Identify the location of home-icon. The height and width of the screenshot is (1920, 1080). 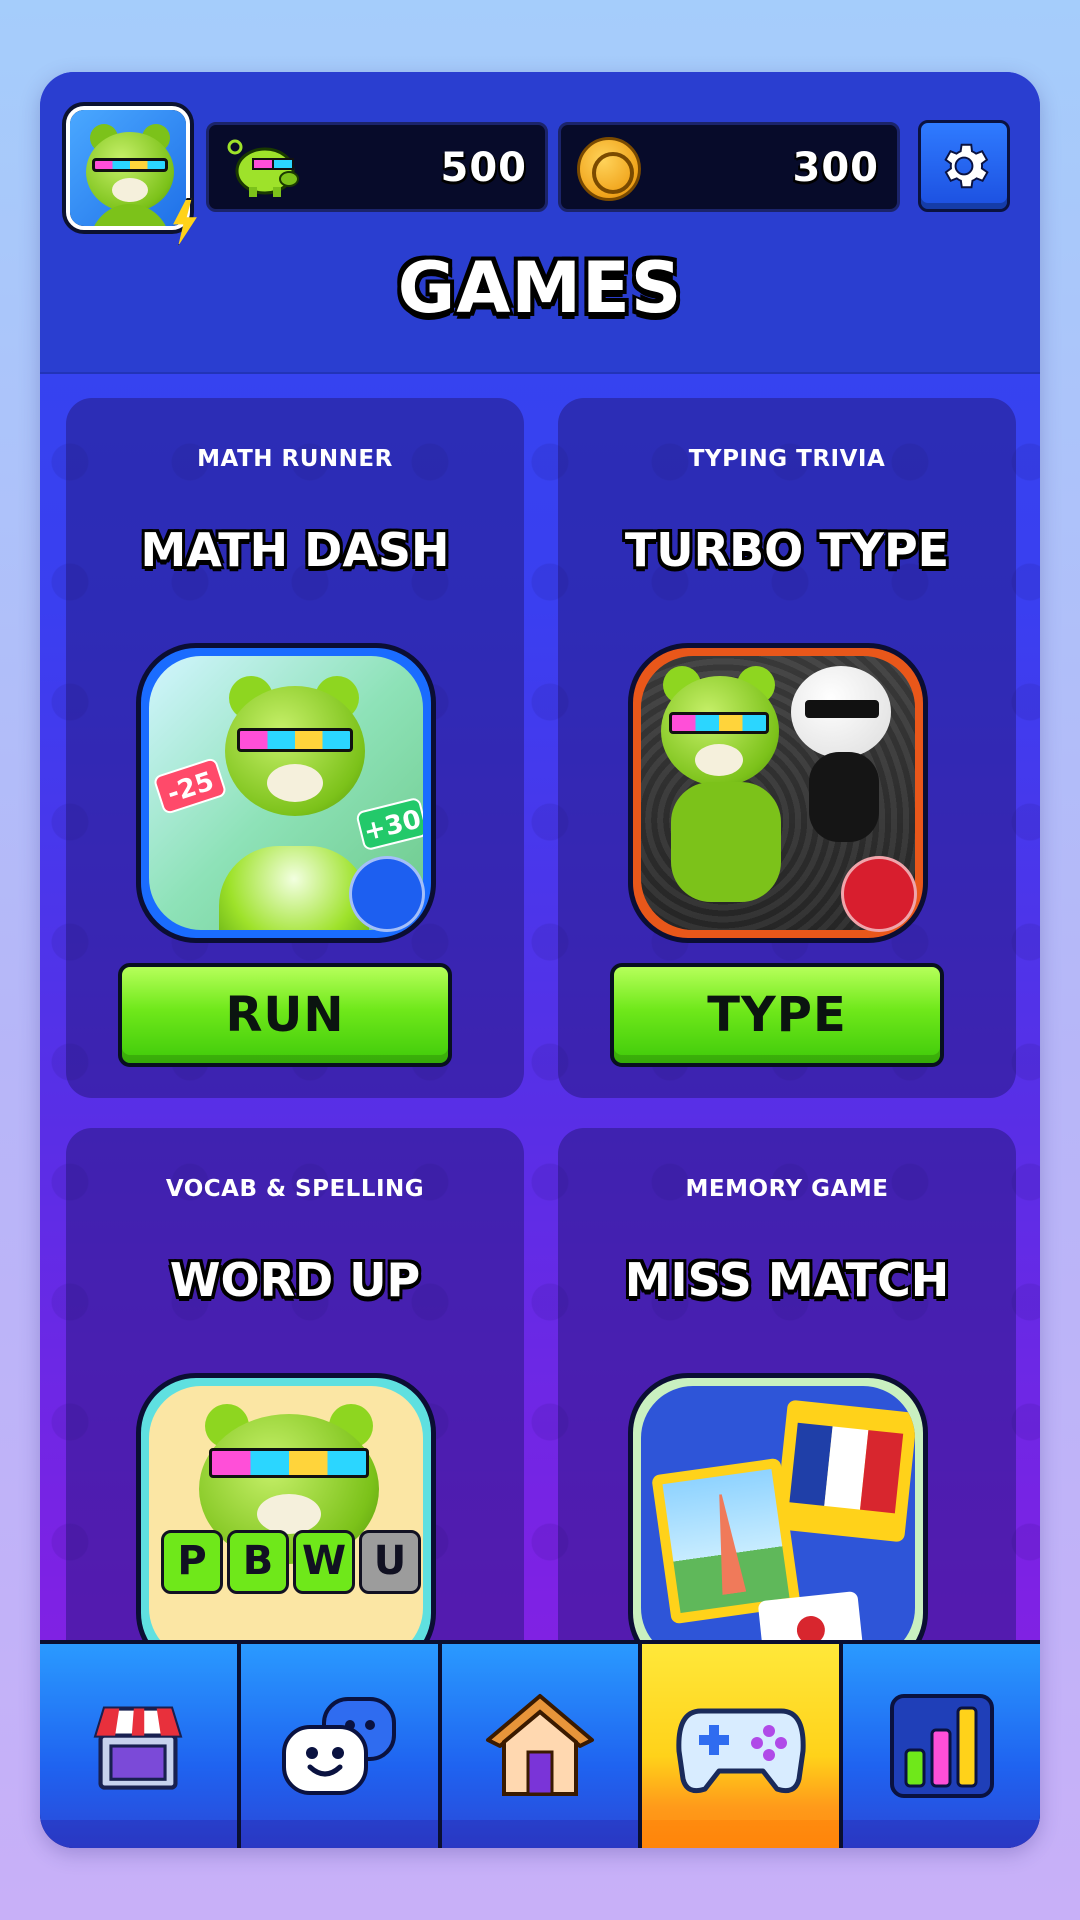
(539, 1745).